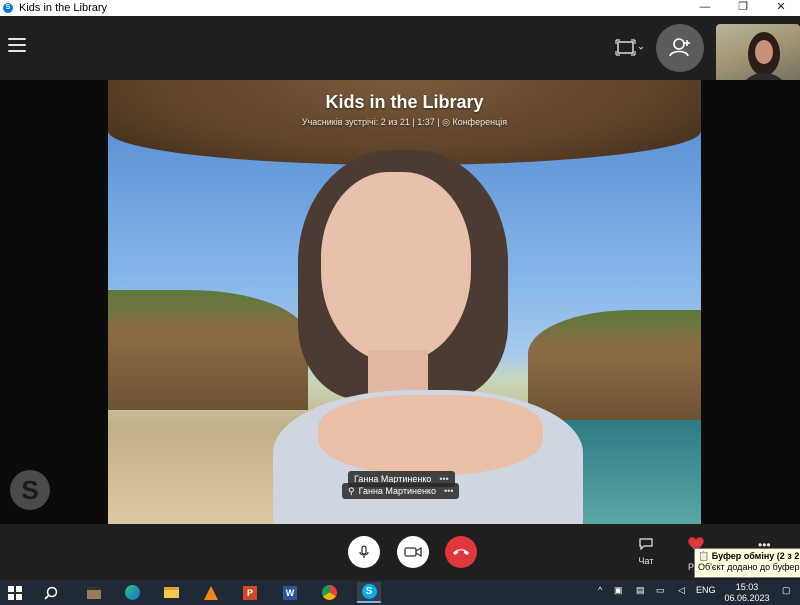  I want to click on participant-name: Ганна Мартиненко, so click(397, 491).